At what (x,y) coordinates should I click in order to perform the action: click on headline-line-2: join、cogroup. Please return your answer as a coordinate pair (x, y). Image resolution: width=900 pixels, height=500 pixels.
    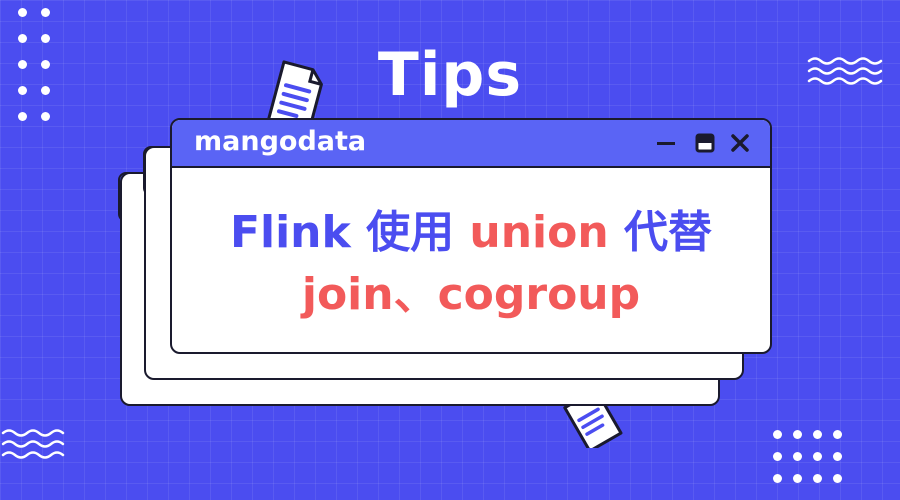
    Looking at the image, I should click on (471, 294).